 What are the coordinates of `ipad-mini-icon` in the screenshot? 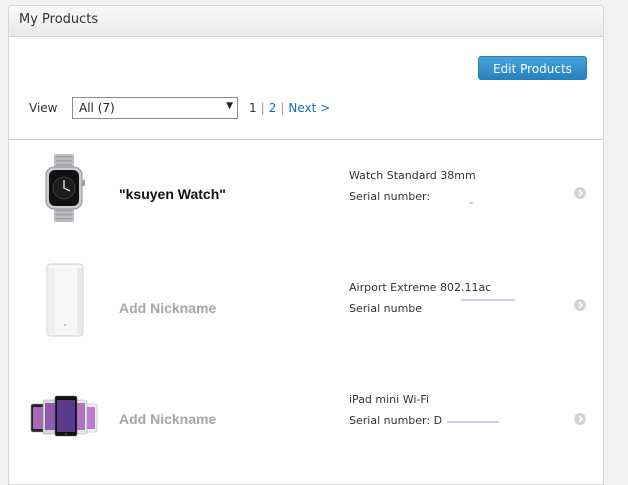 It's located at (65, 412).